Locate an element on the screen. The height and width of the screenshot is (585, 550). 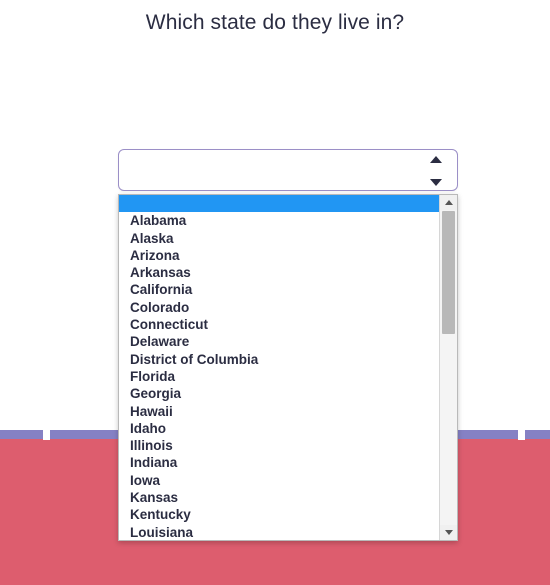
dropdown-option: Illinois is located at coordinates (279, 445).